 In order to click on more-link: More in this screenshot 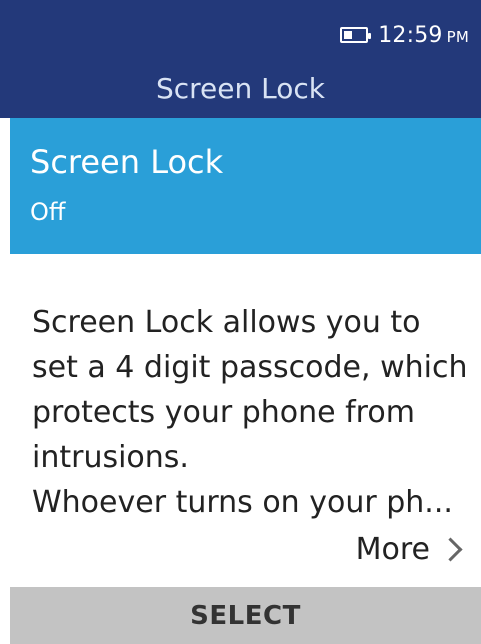, I will do `click(410, 549)`.